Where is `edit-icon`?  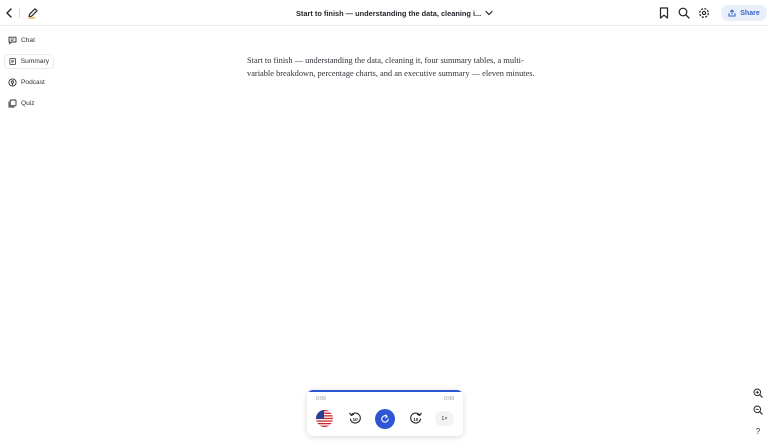
edit-icon is located at coordinates (33, 13).